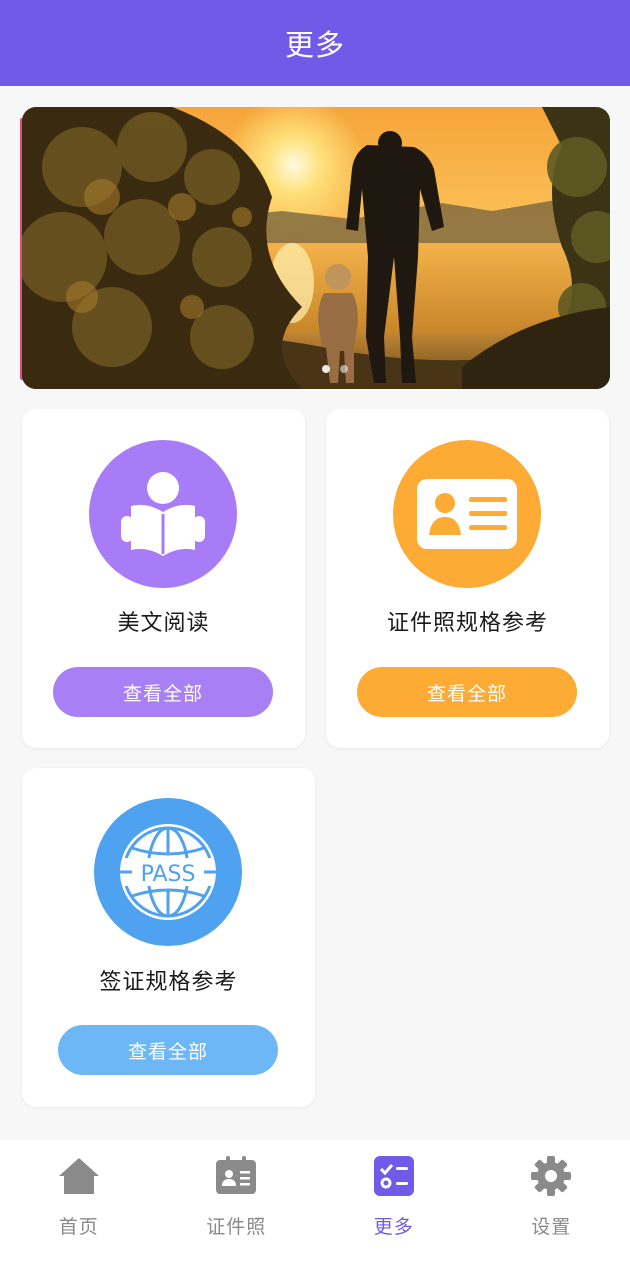 This screenshot has width=630, height=1280. What do you see at coordinates (467, 623) in the screenshot?
I see `card-title: 证件照规格参考` at bounding box center [467, 623].